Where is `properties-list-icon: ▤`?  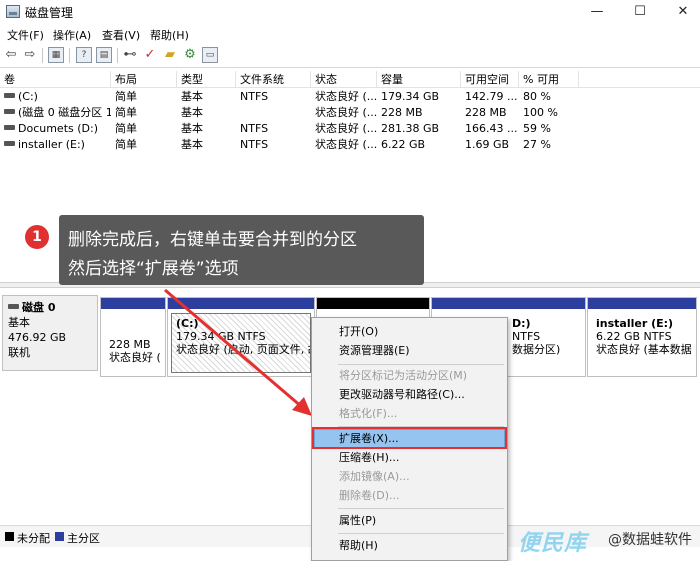 properties-list-icon: ▤ is located at coordinates (104, 55).